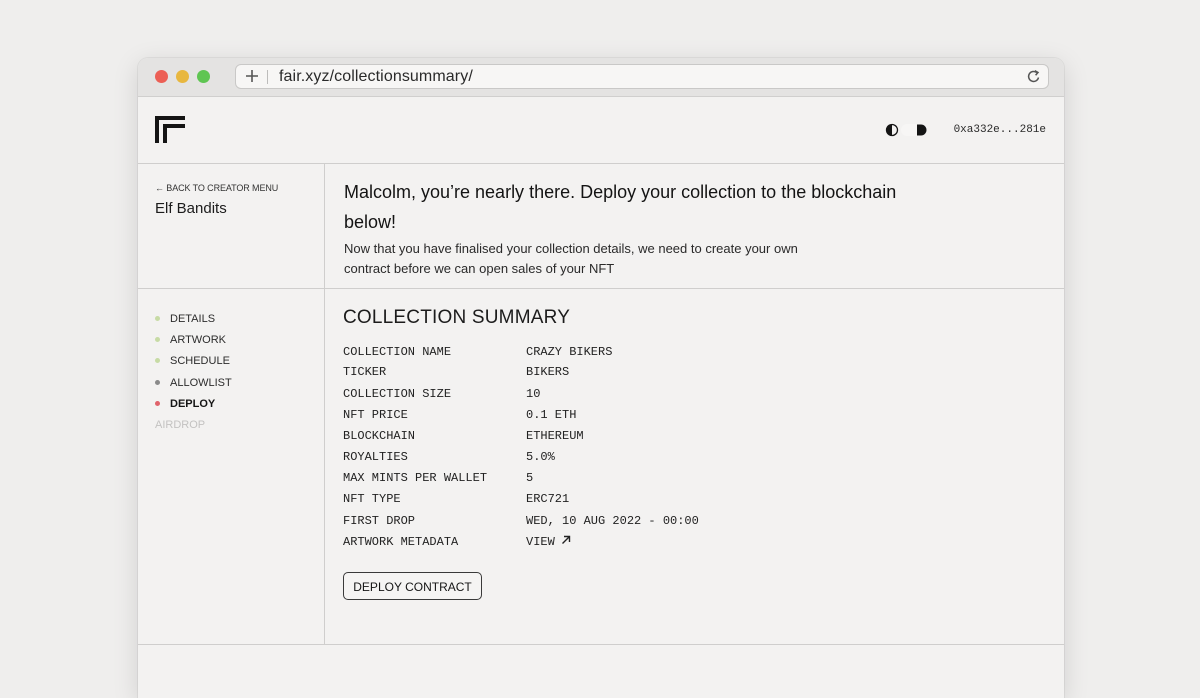 The height and width of the screenshot is (698, 1200). I want to click on summary-value: ERC721, so click(548, 499).